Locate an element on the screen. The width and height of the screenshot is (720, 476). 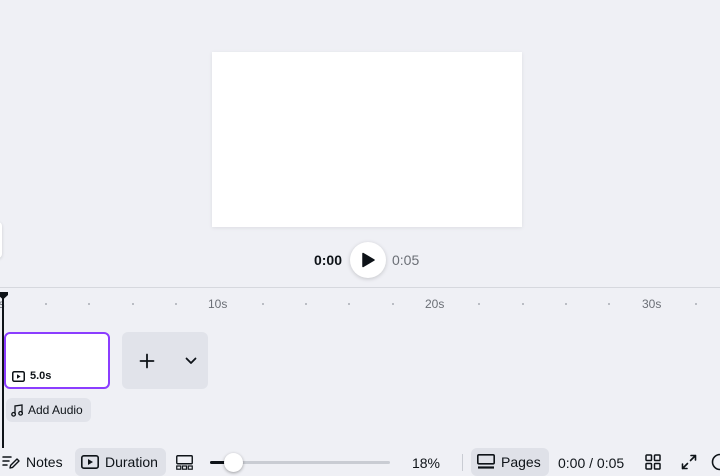
add-page-button is located at coordinates (147, 360).